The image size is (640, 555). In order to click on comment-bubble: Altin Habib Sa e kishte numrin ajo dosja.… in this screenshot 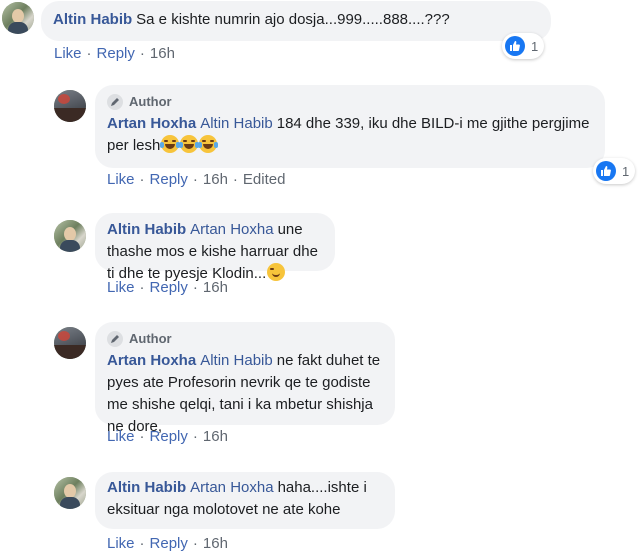, I will do `click(296, 21)`.